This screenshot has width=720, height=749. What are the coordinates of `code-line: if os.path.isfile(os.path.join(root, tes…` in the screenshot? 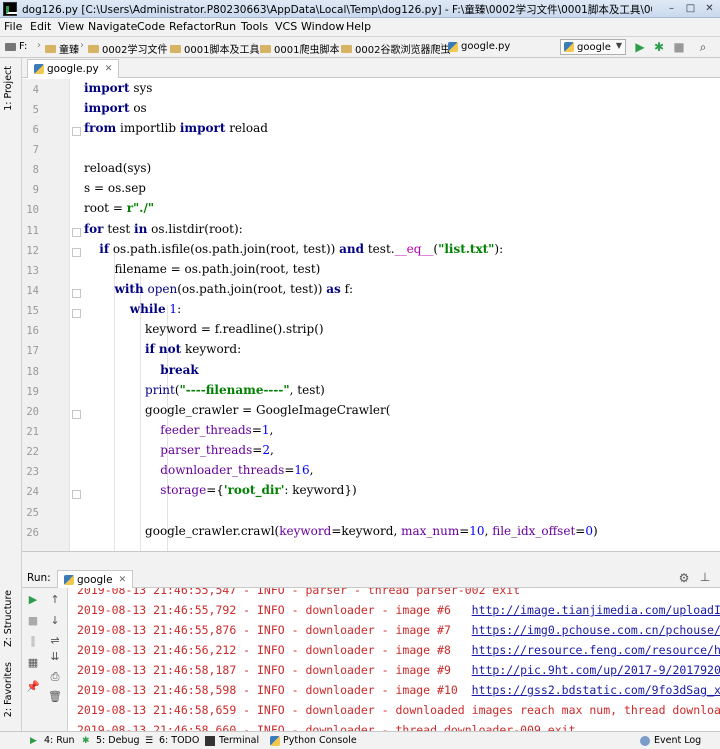 It's located at (301, 249).